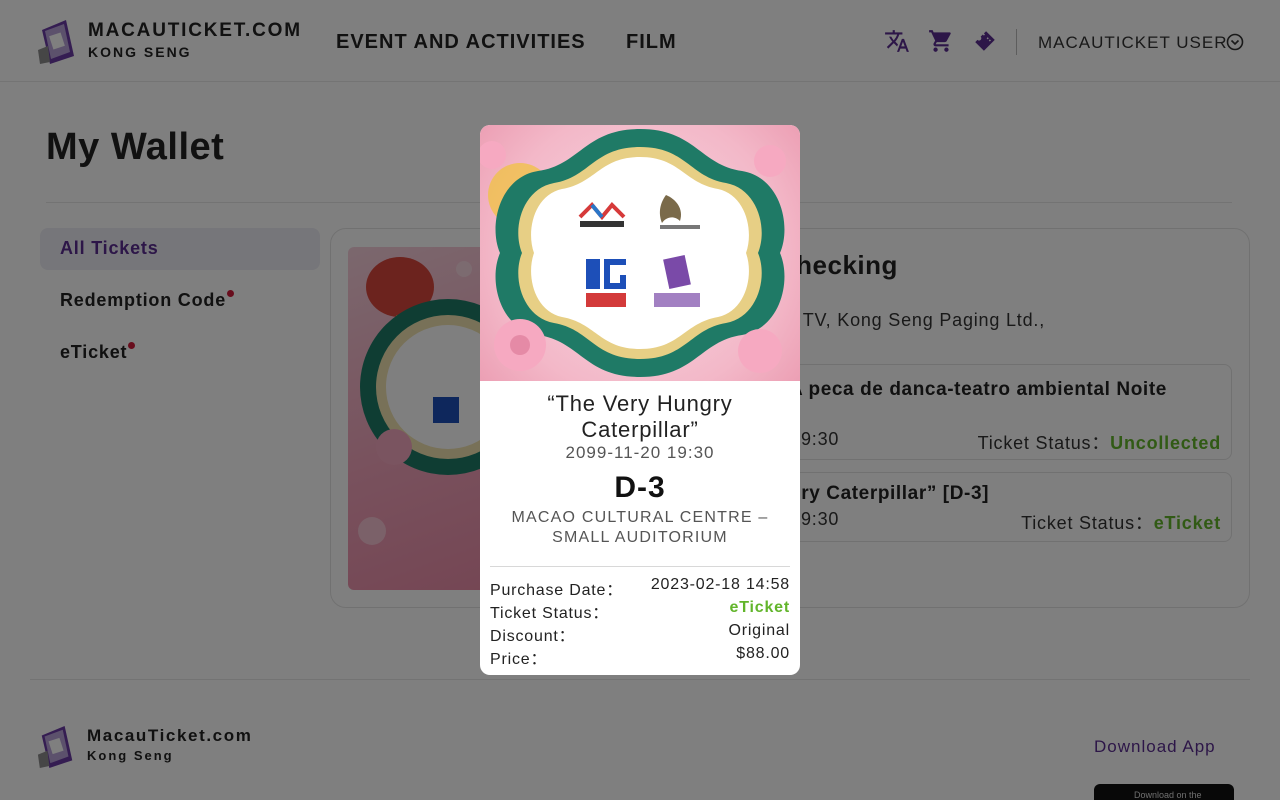 This screenshot has width=1280, height=800. What do you see at coordinates (557, 590) in the screenshot?
I see `row-label: Purchase Date：` at bounding box center [557, 590].